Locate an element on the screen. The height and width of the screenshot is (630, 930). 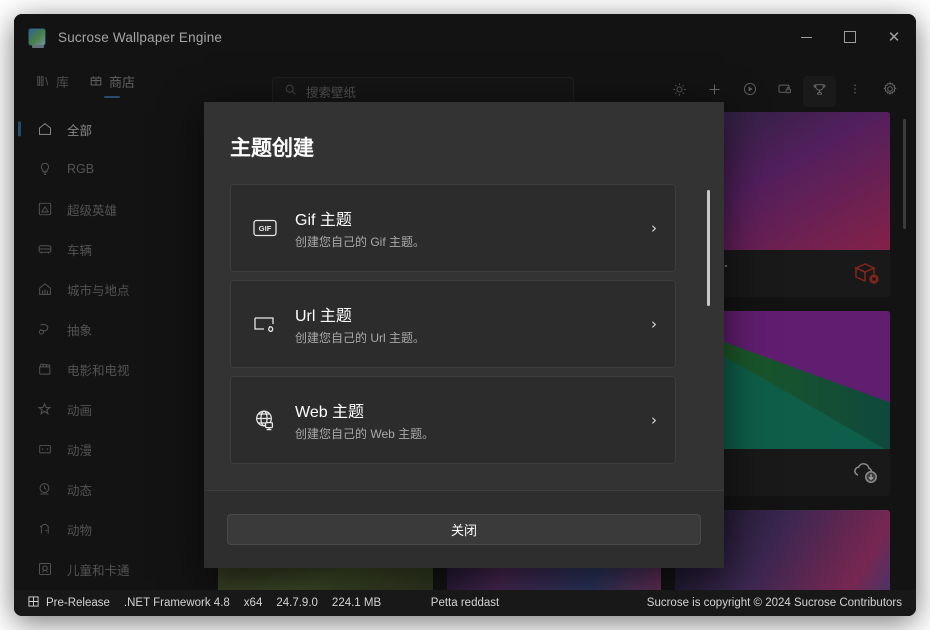
option-title: Web 主题 is located at coordinates (330, 412).